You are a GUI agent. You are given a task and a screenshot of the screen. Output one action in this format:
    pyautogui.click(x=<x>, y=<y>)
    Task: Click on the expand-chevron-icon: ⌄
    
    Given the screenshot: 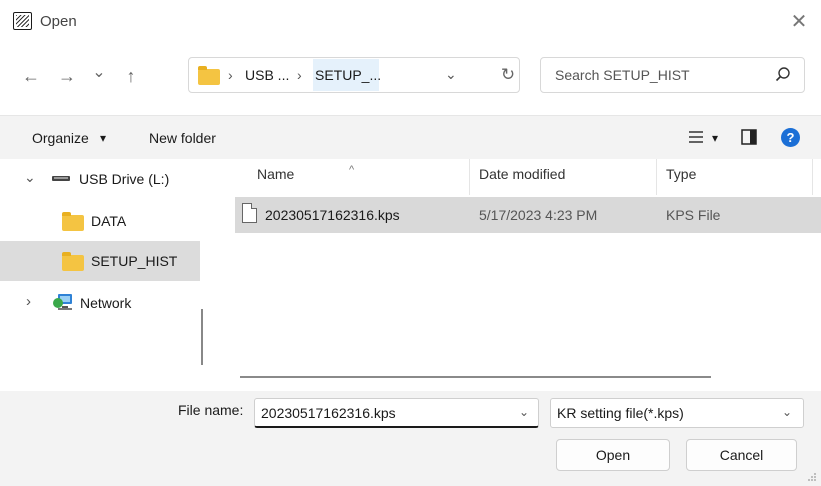 What is the action you would take?
    pyautogui.click(x=30, y=177)
    